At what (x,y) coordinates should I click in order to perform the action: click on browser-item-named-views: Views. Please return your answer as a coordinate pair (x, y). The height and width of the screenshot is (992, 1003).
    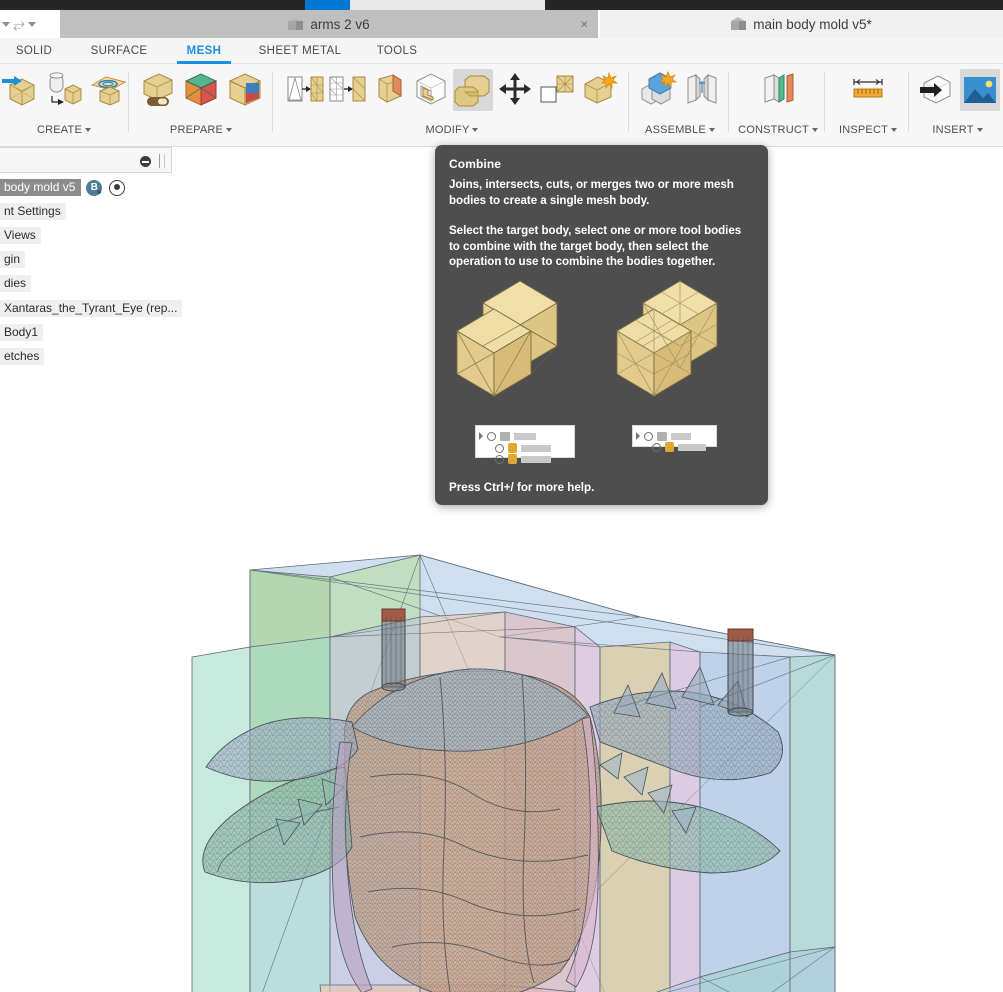
    Looking at the image, I should click on (20, 235).